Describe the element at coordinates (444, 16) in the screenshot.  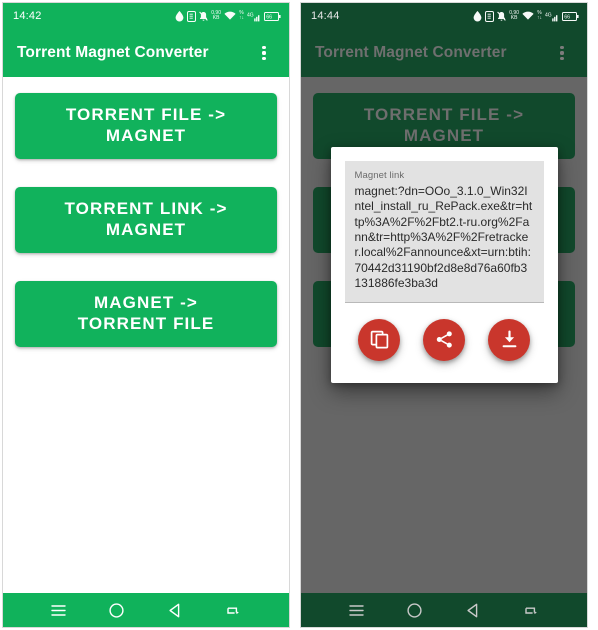
I see `status-bar: 14:44 0,90 KB % ↑↓ 4G 66` at that location.